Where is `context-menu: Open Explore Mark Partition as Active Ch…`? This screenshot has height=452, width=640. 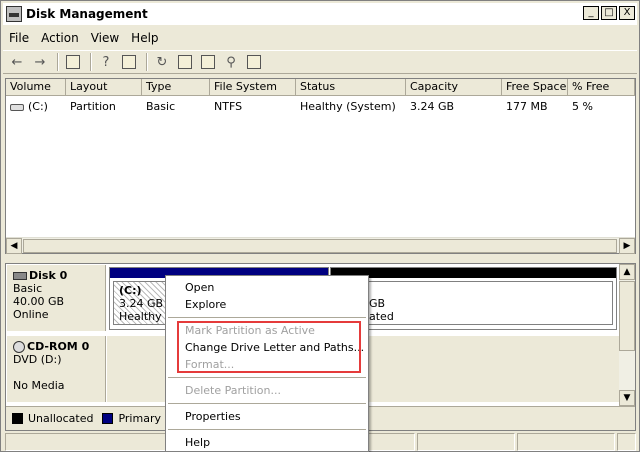 context-menu: Open Explore Mark Partition as Active Ch… is located at coordinates (267, 363).